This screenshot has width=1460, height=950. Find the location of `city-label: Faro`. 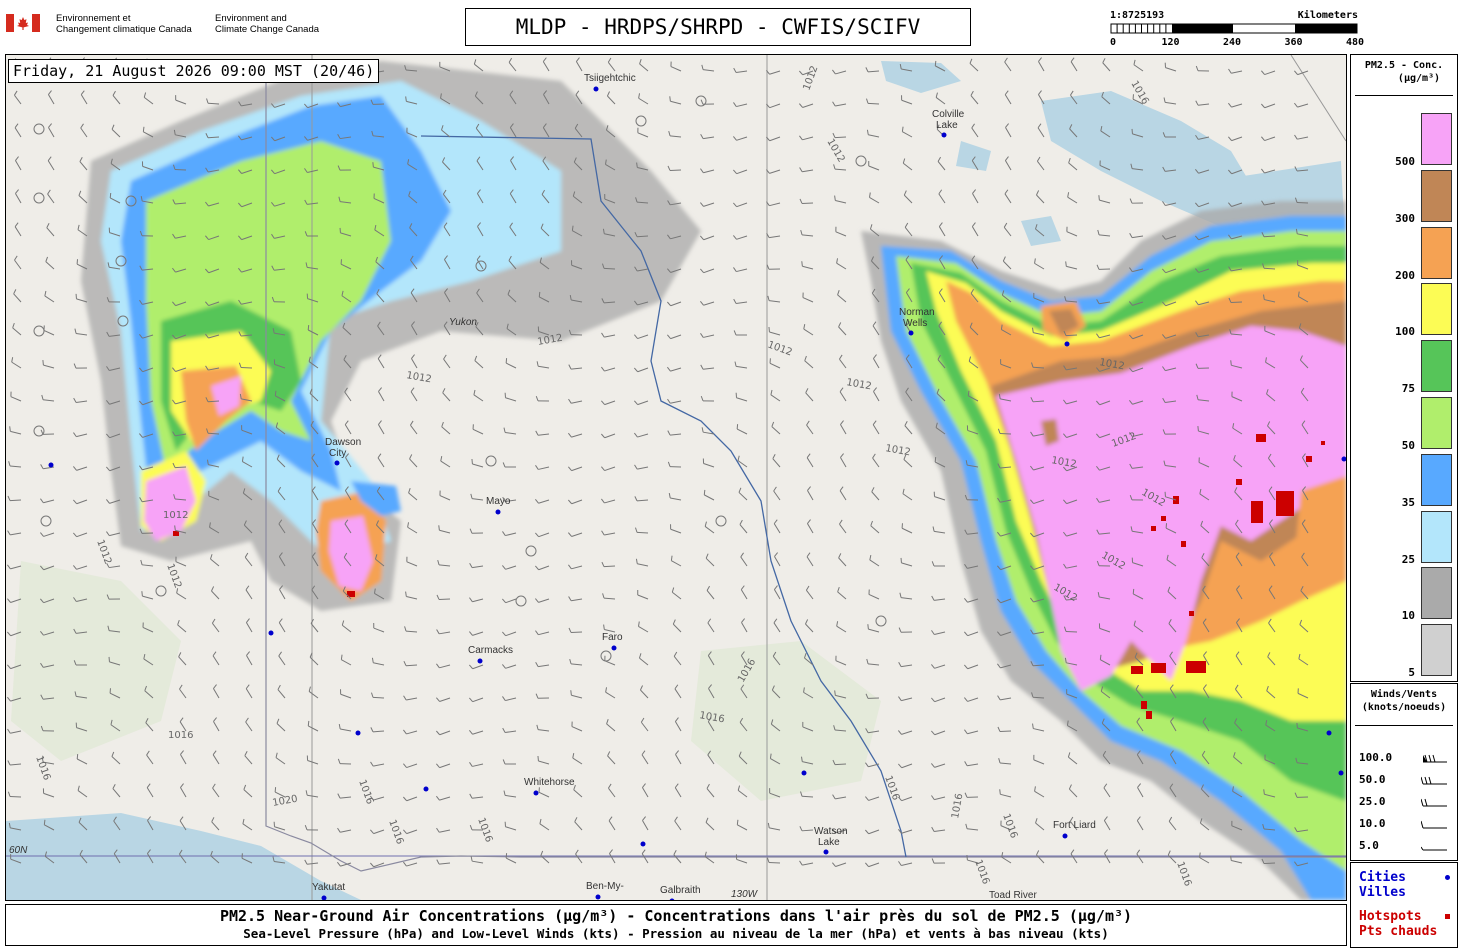

city-label: Faro is located at coordinates (612, 637).